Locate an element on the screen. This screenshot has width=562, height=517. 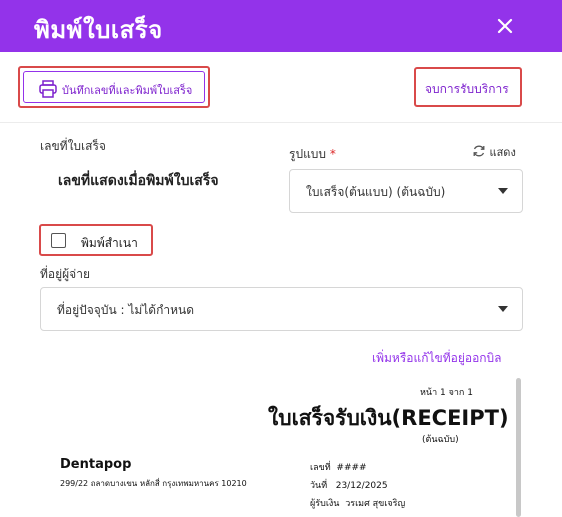
receipt-subtitle: (ต้นฉบับ) is located at coordinates (440, 440).